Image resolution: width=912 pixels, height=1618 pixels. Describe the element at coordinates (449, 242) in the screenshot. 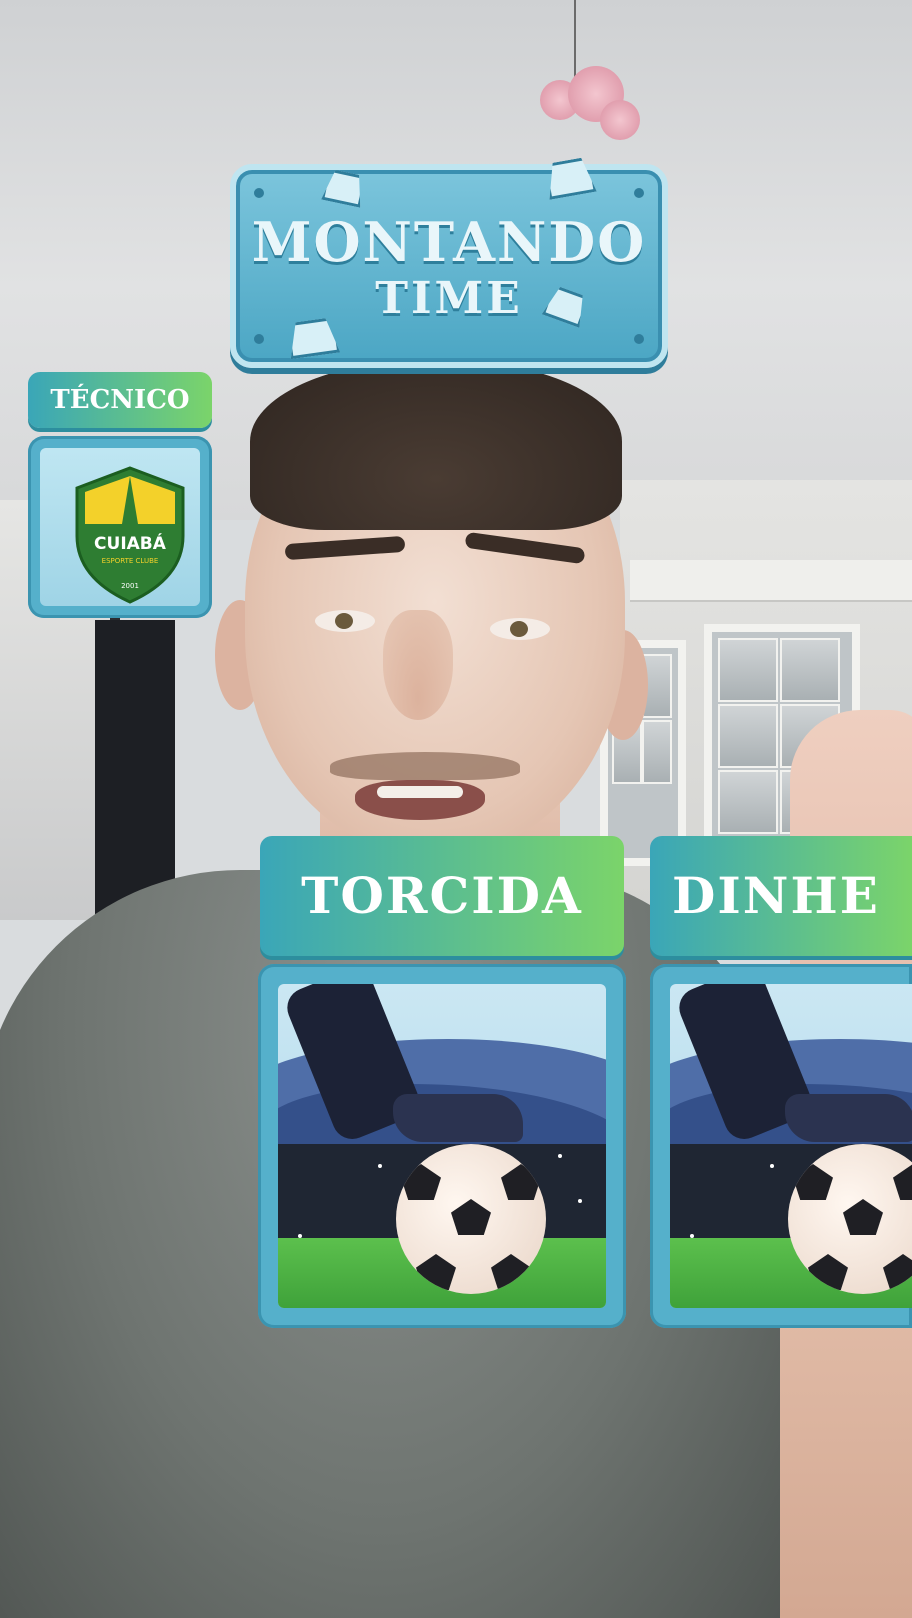

I see `title-text-line1: MONTANDO` at that location.